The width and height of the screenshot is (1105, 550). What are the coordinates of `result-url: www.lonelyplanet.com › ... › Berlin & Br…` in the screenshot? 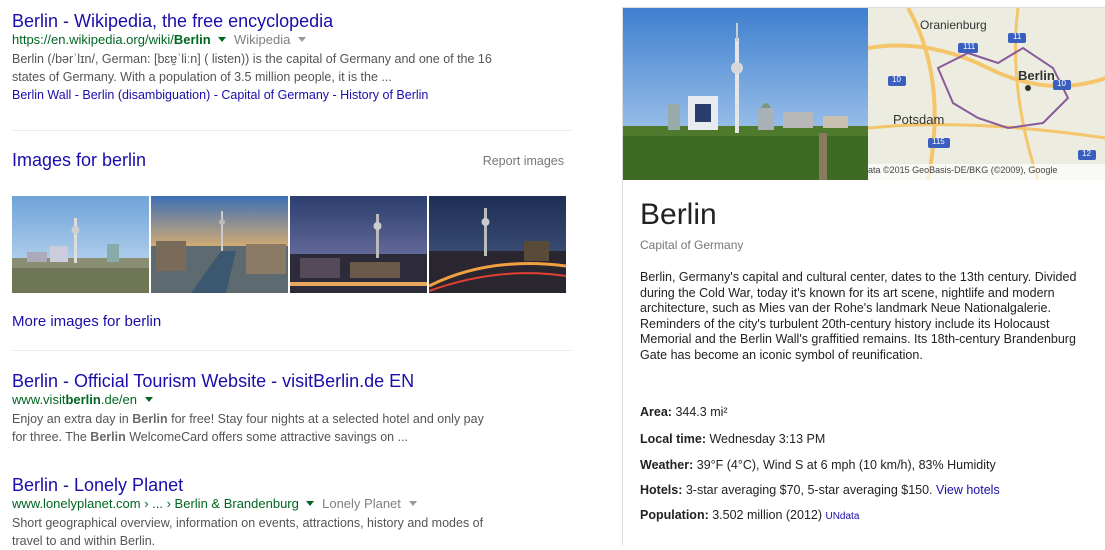 It's located at (247, 504).